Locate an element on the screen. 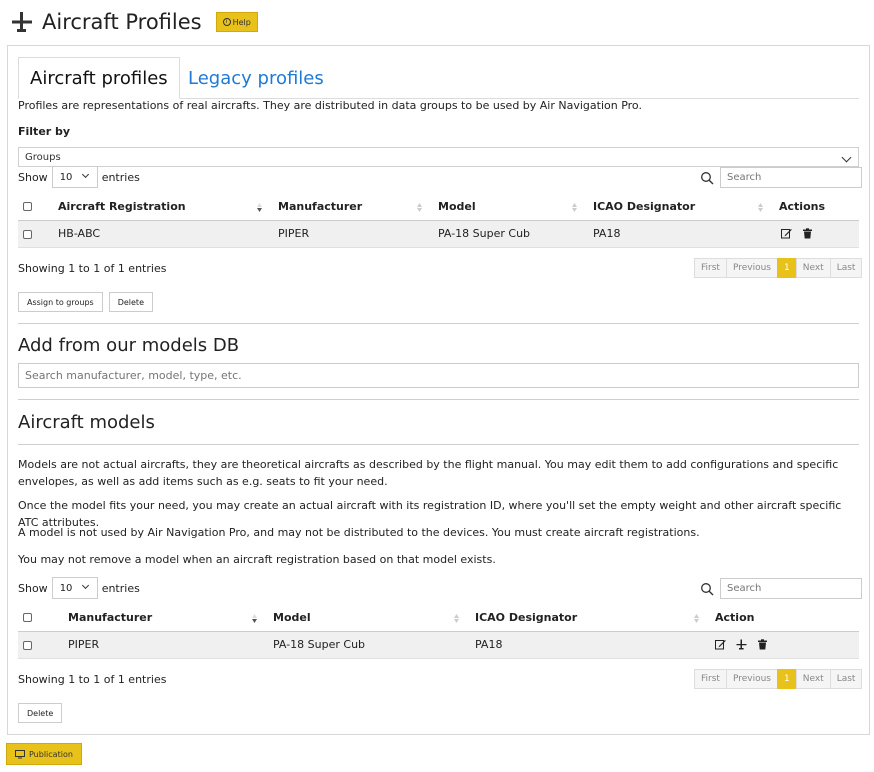 The image size is (874, 772). monitor-icon is located at coordinates (20, 753).